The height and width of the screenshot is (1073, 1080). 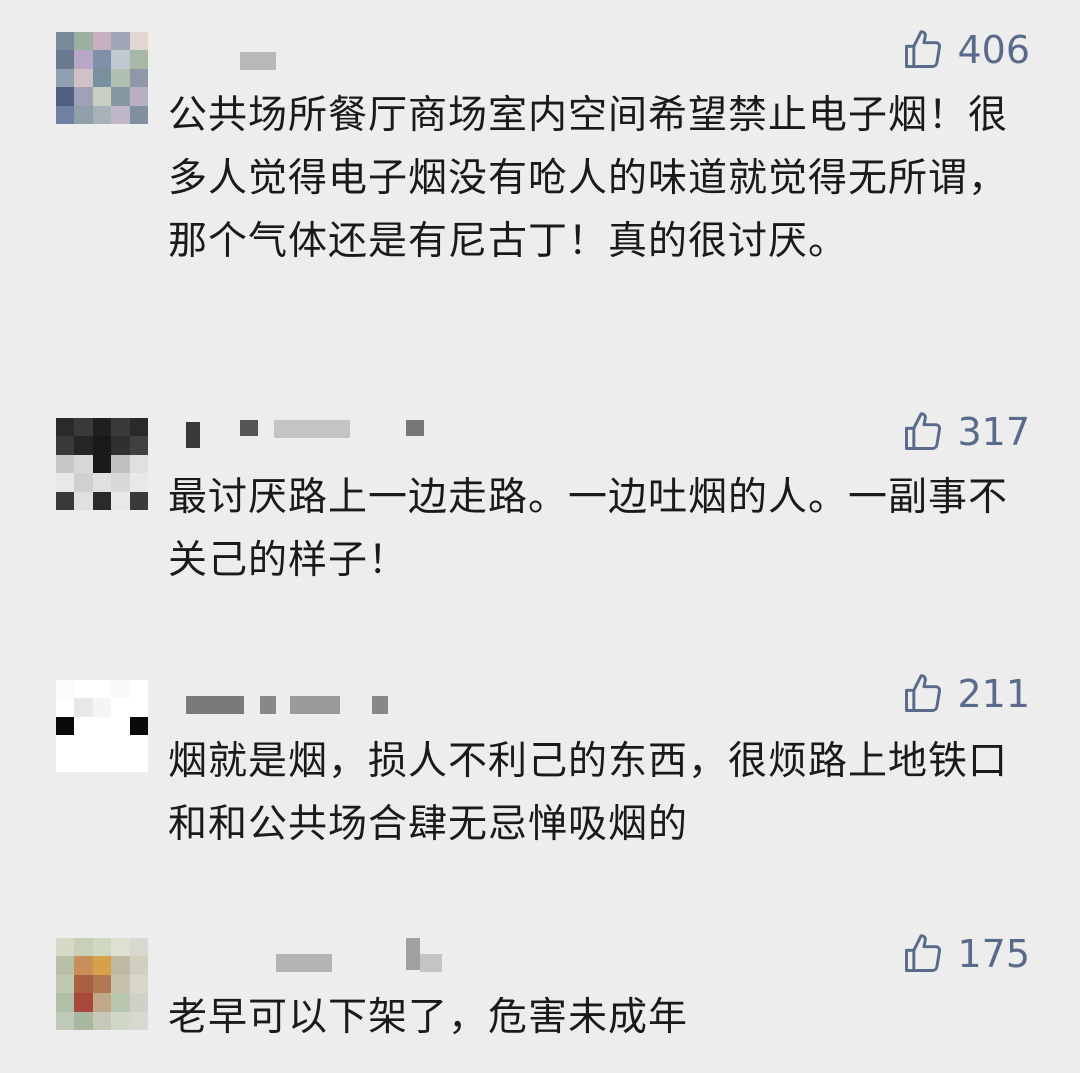 I want to click on like-button: 175, so click(x=965, y=954).